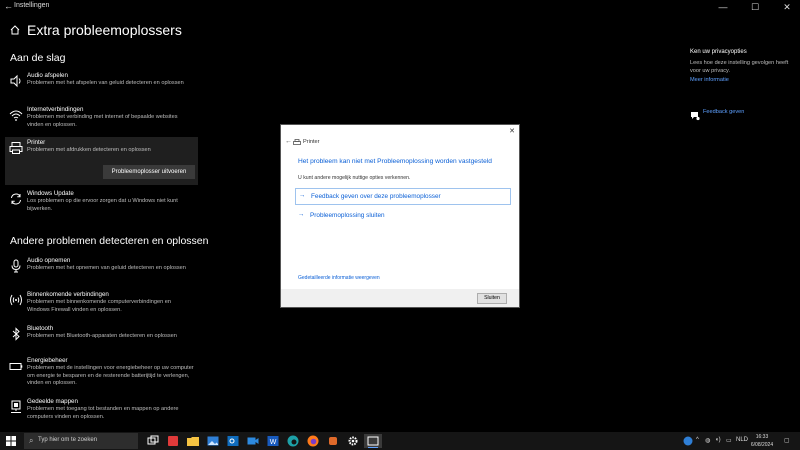  What do you see at coordinates (253, 441) in the screenshot?
I see `video-icon` at bounding box center [253, 441].